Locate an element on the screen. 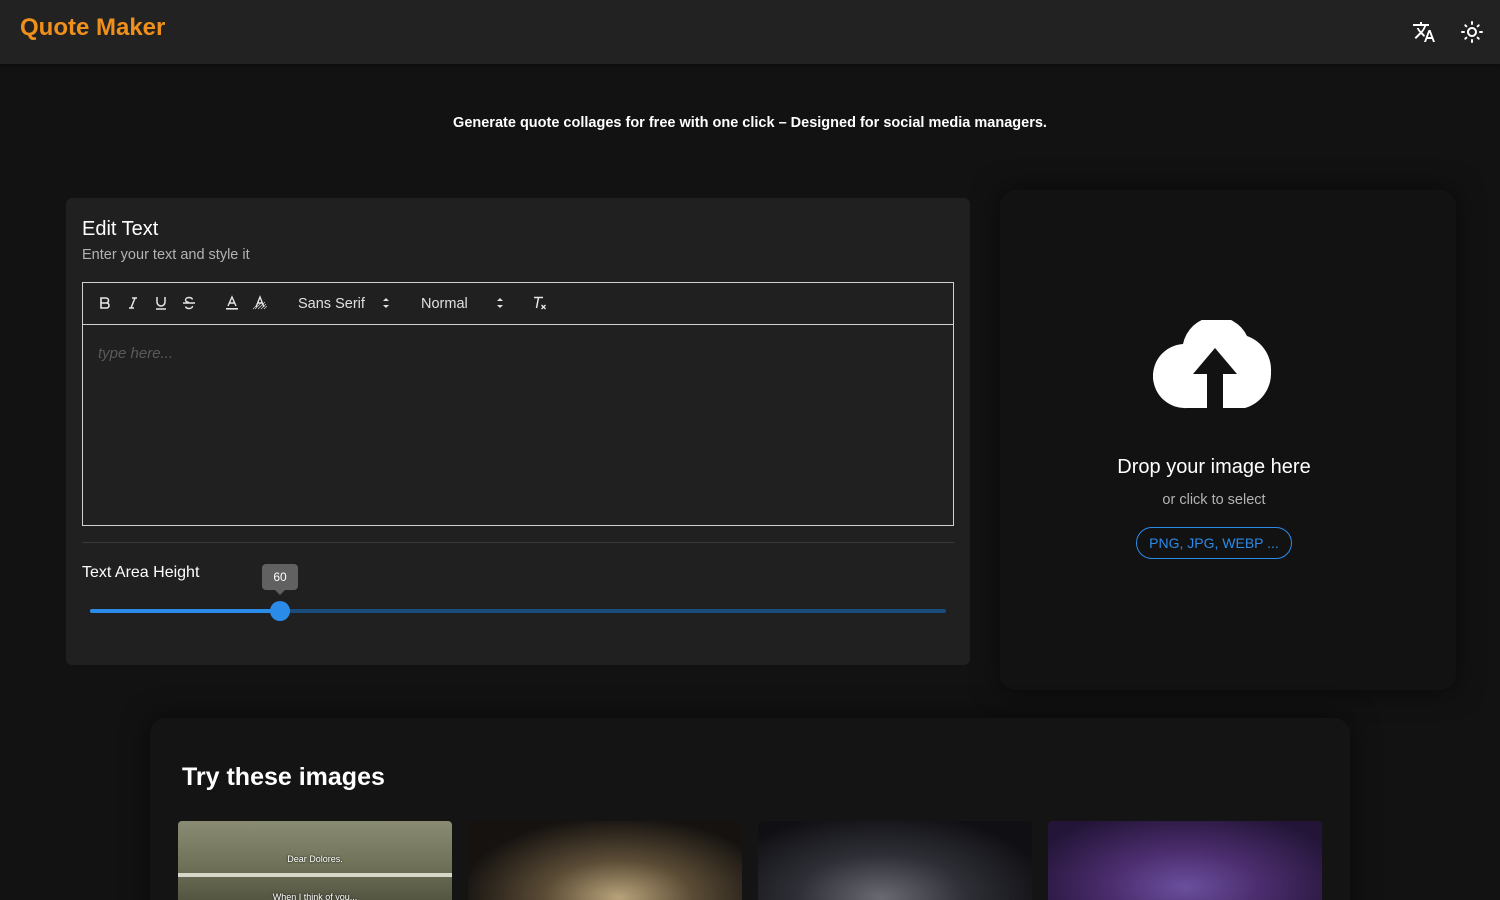 This screenshot has width=1500, height=900. light-mode-icon is located at coordinates (1472, 32).